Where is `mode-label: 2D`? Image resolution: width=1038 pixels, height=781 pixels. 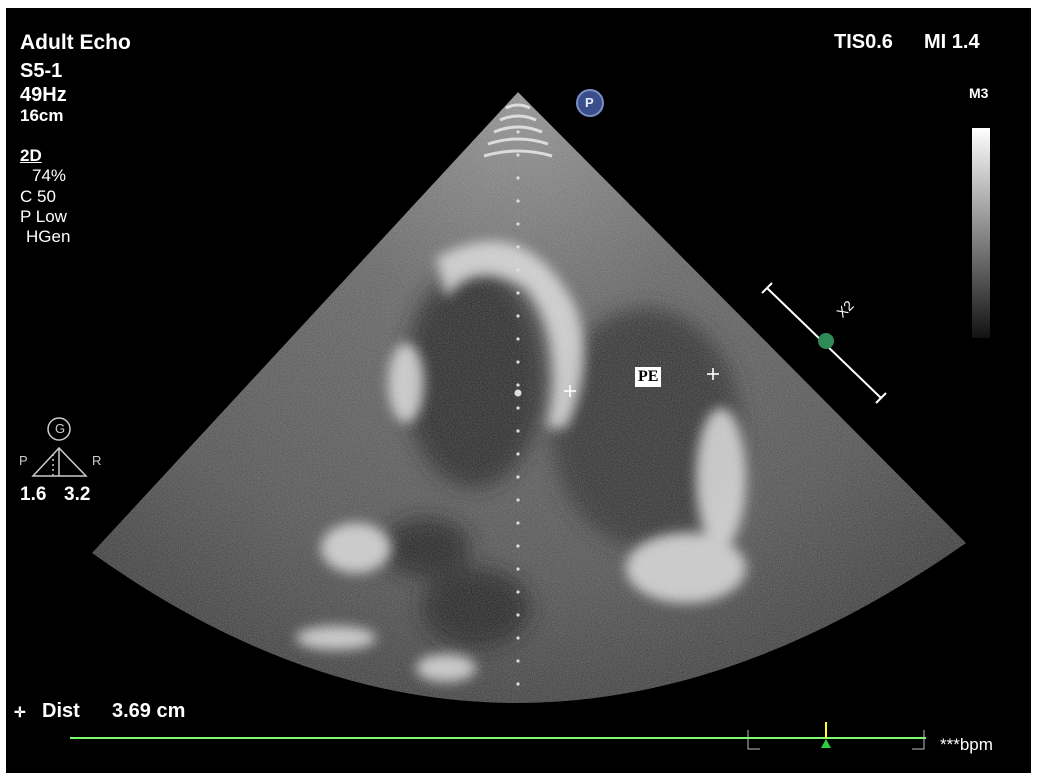 mode-label: 2D is located at coordinates (31, 155).